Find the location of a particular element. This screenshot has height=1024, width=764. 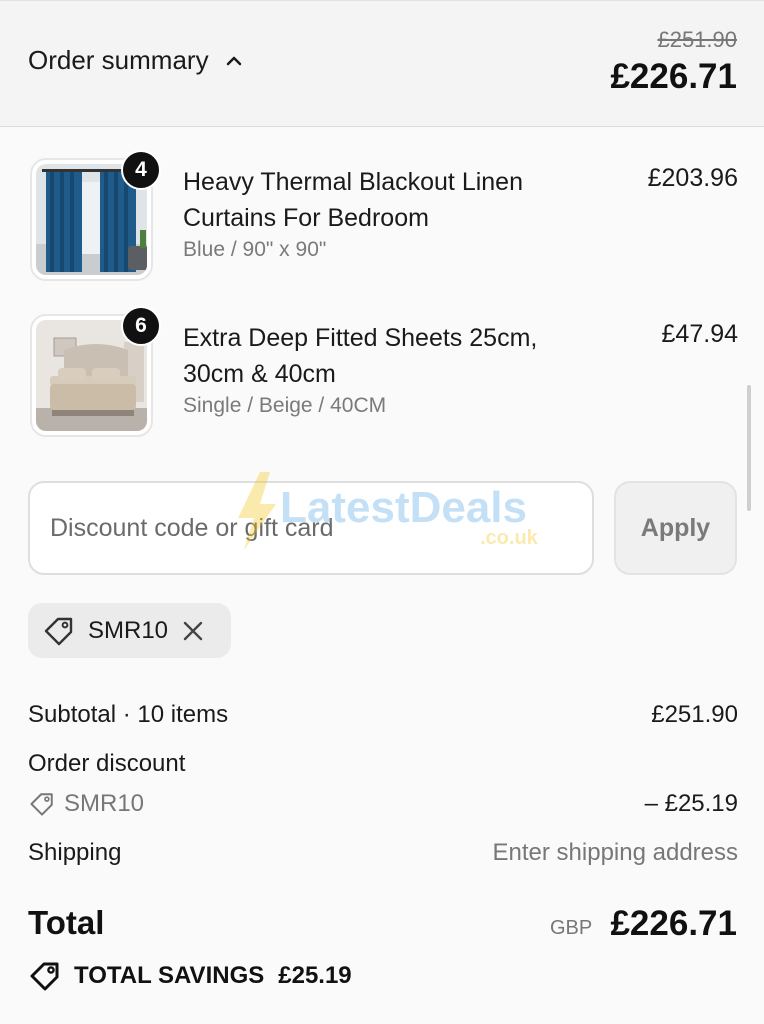

applied-discount-chip: SMR10 is located at coordinates (129, 630).